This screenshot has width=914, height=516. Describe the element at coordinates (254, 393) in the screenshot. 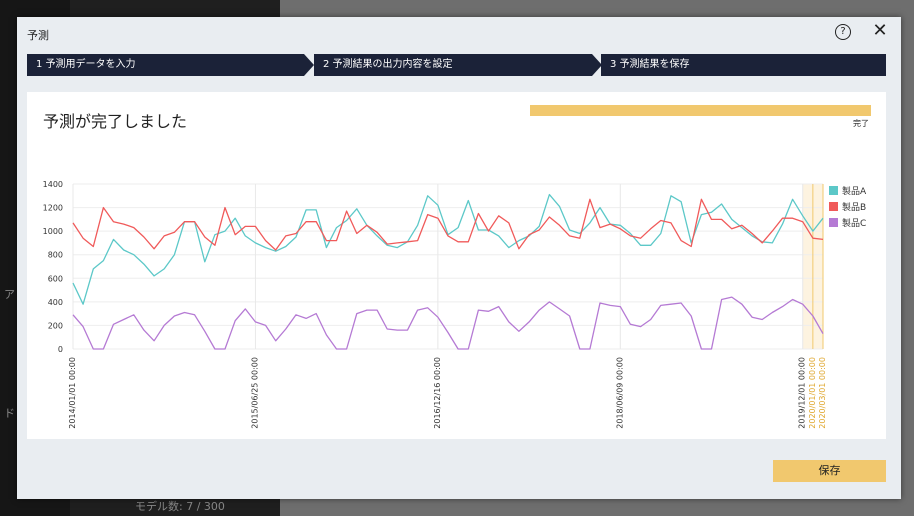

I see `x-tick-label: 2015/06/25 00:00` at that location.